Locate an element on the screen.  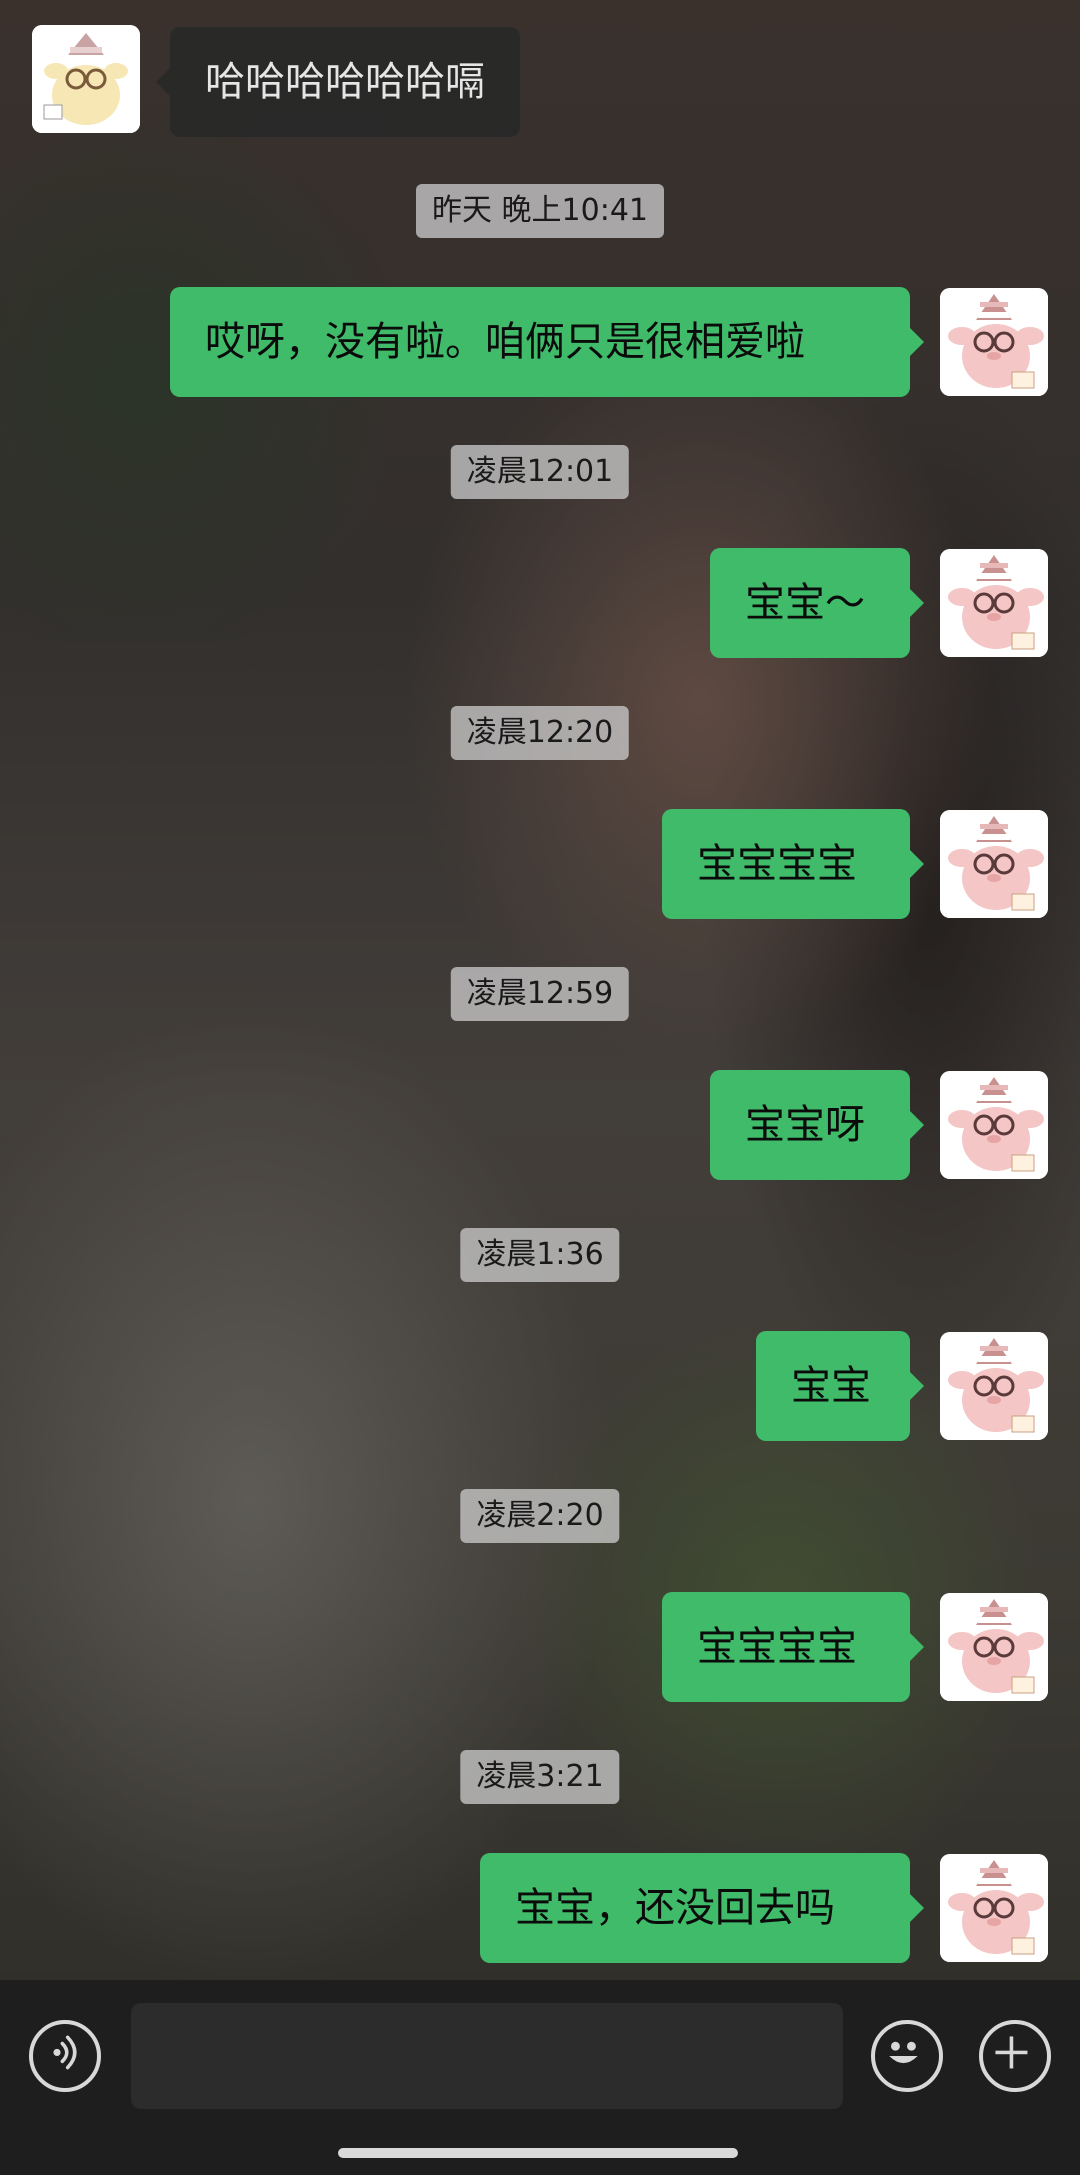
voice-button is located at coordinates (65, 2056).